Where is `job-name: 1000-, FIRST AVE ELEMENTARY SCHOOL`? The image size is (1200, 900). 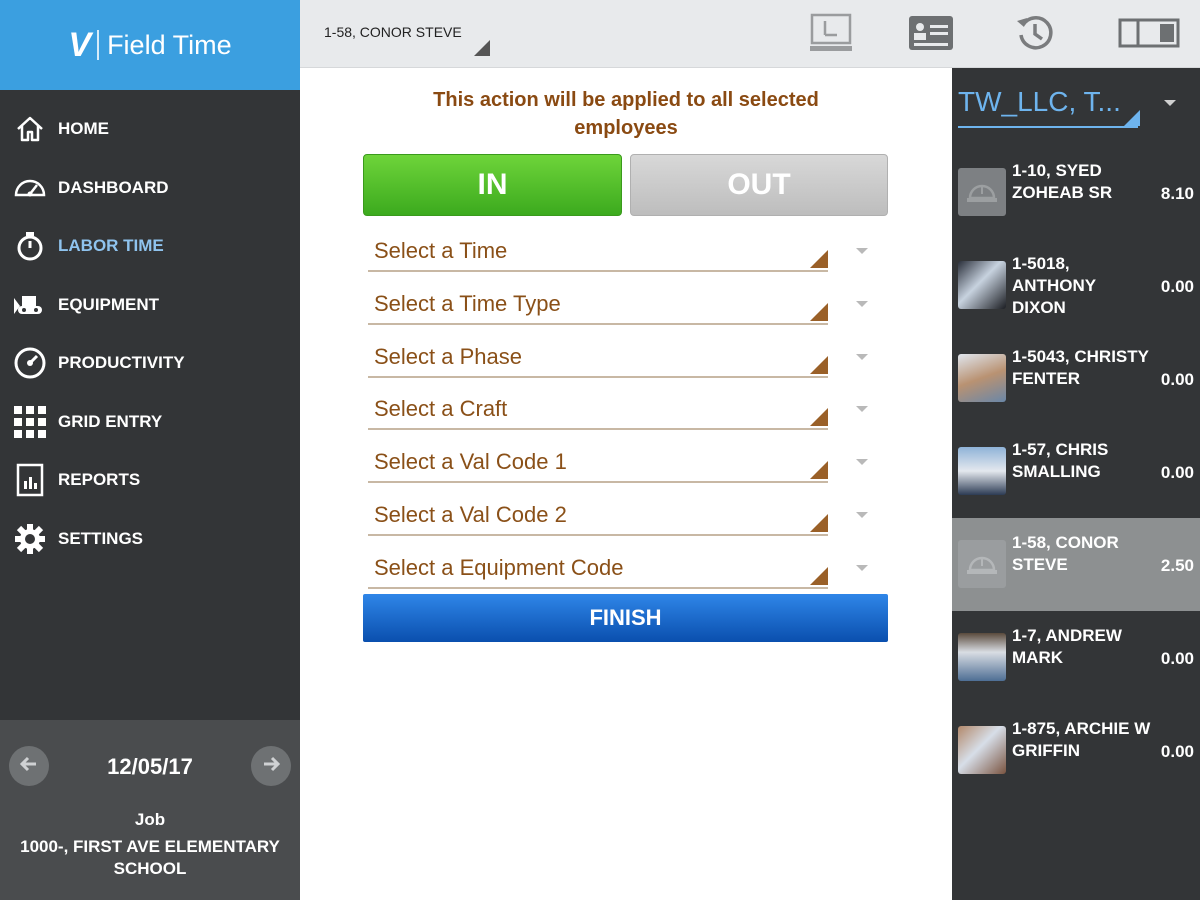
job-name: 1000-, FIRST AVE ELEMENTARY SCHOOL is located at coordinates (150, 858).